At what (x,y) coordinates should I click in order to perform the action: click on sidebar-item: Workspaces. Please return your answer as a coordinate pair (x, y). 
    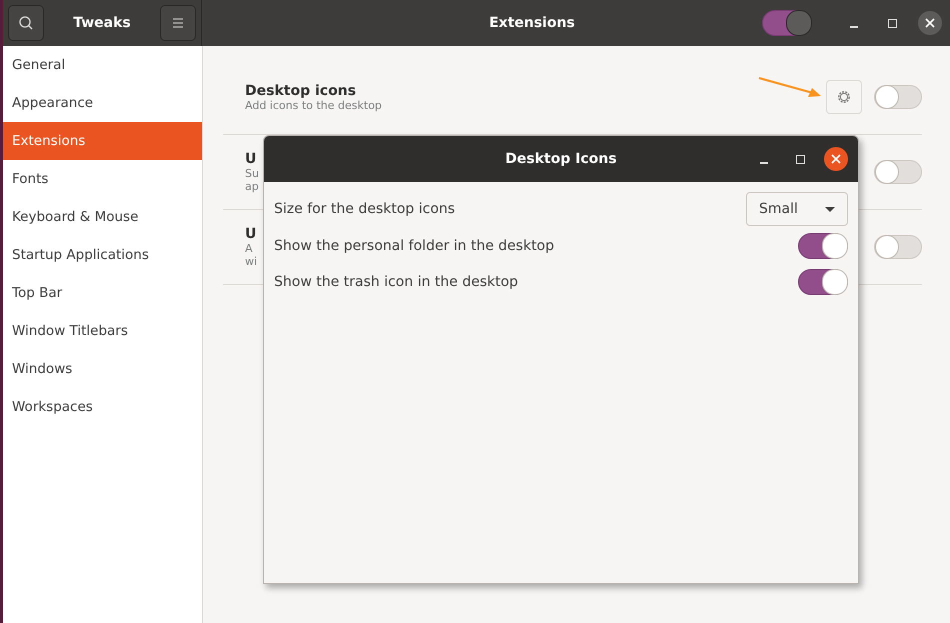
    Looking at the image, I should click on (102, 407).